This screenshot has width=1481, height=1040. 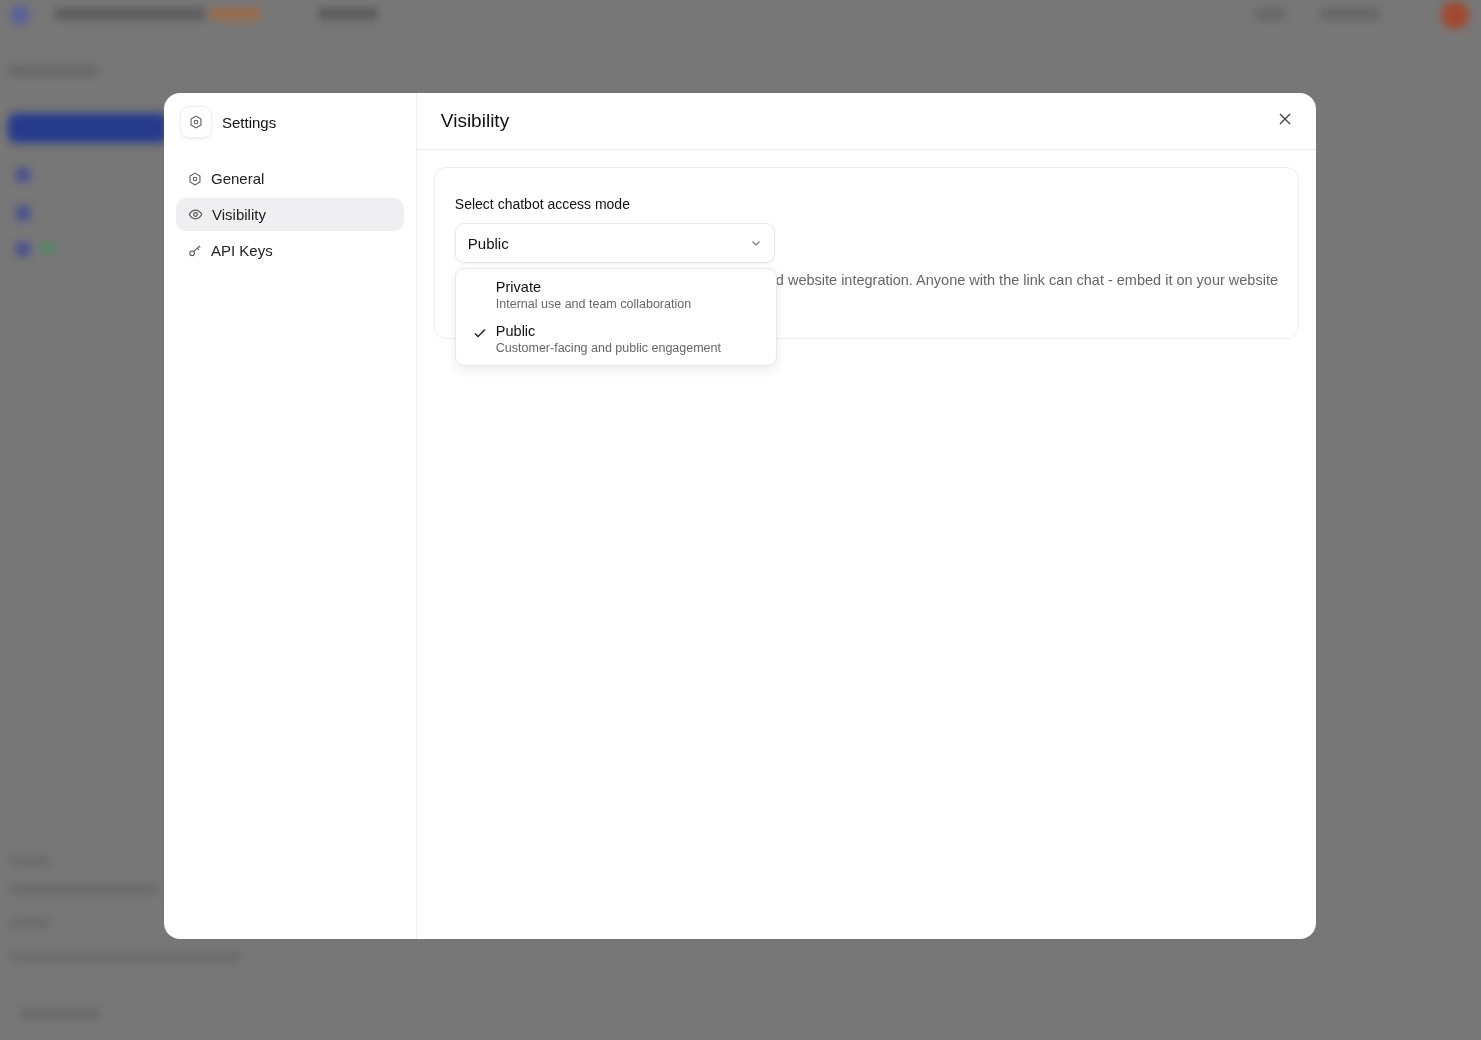 I want to click on dropdown-option: Public Customer-facing and public engagement, so click(x=615, y=339).